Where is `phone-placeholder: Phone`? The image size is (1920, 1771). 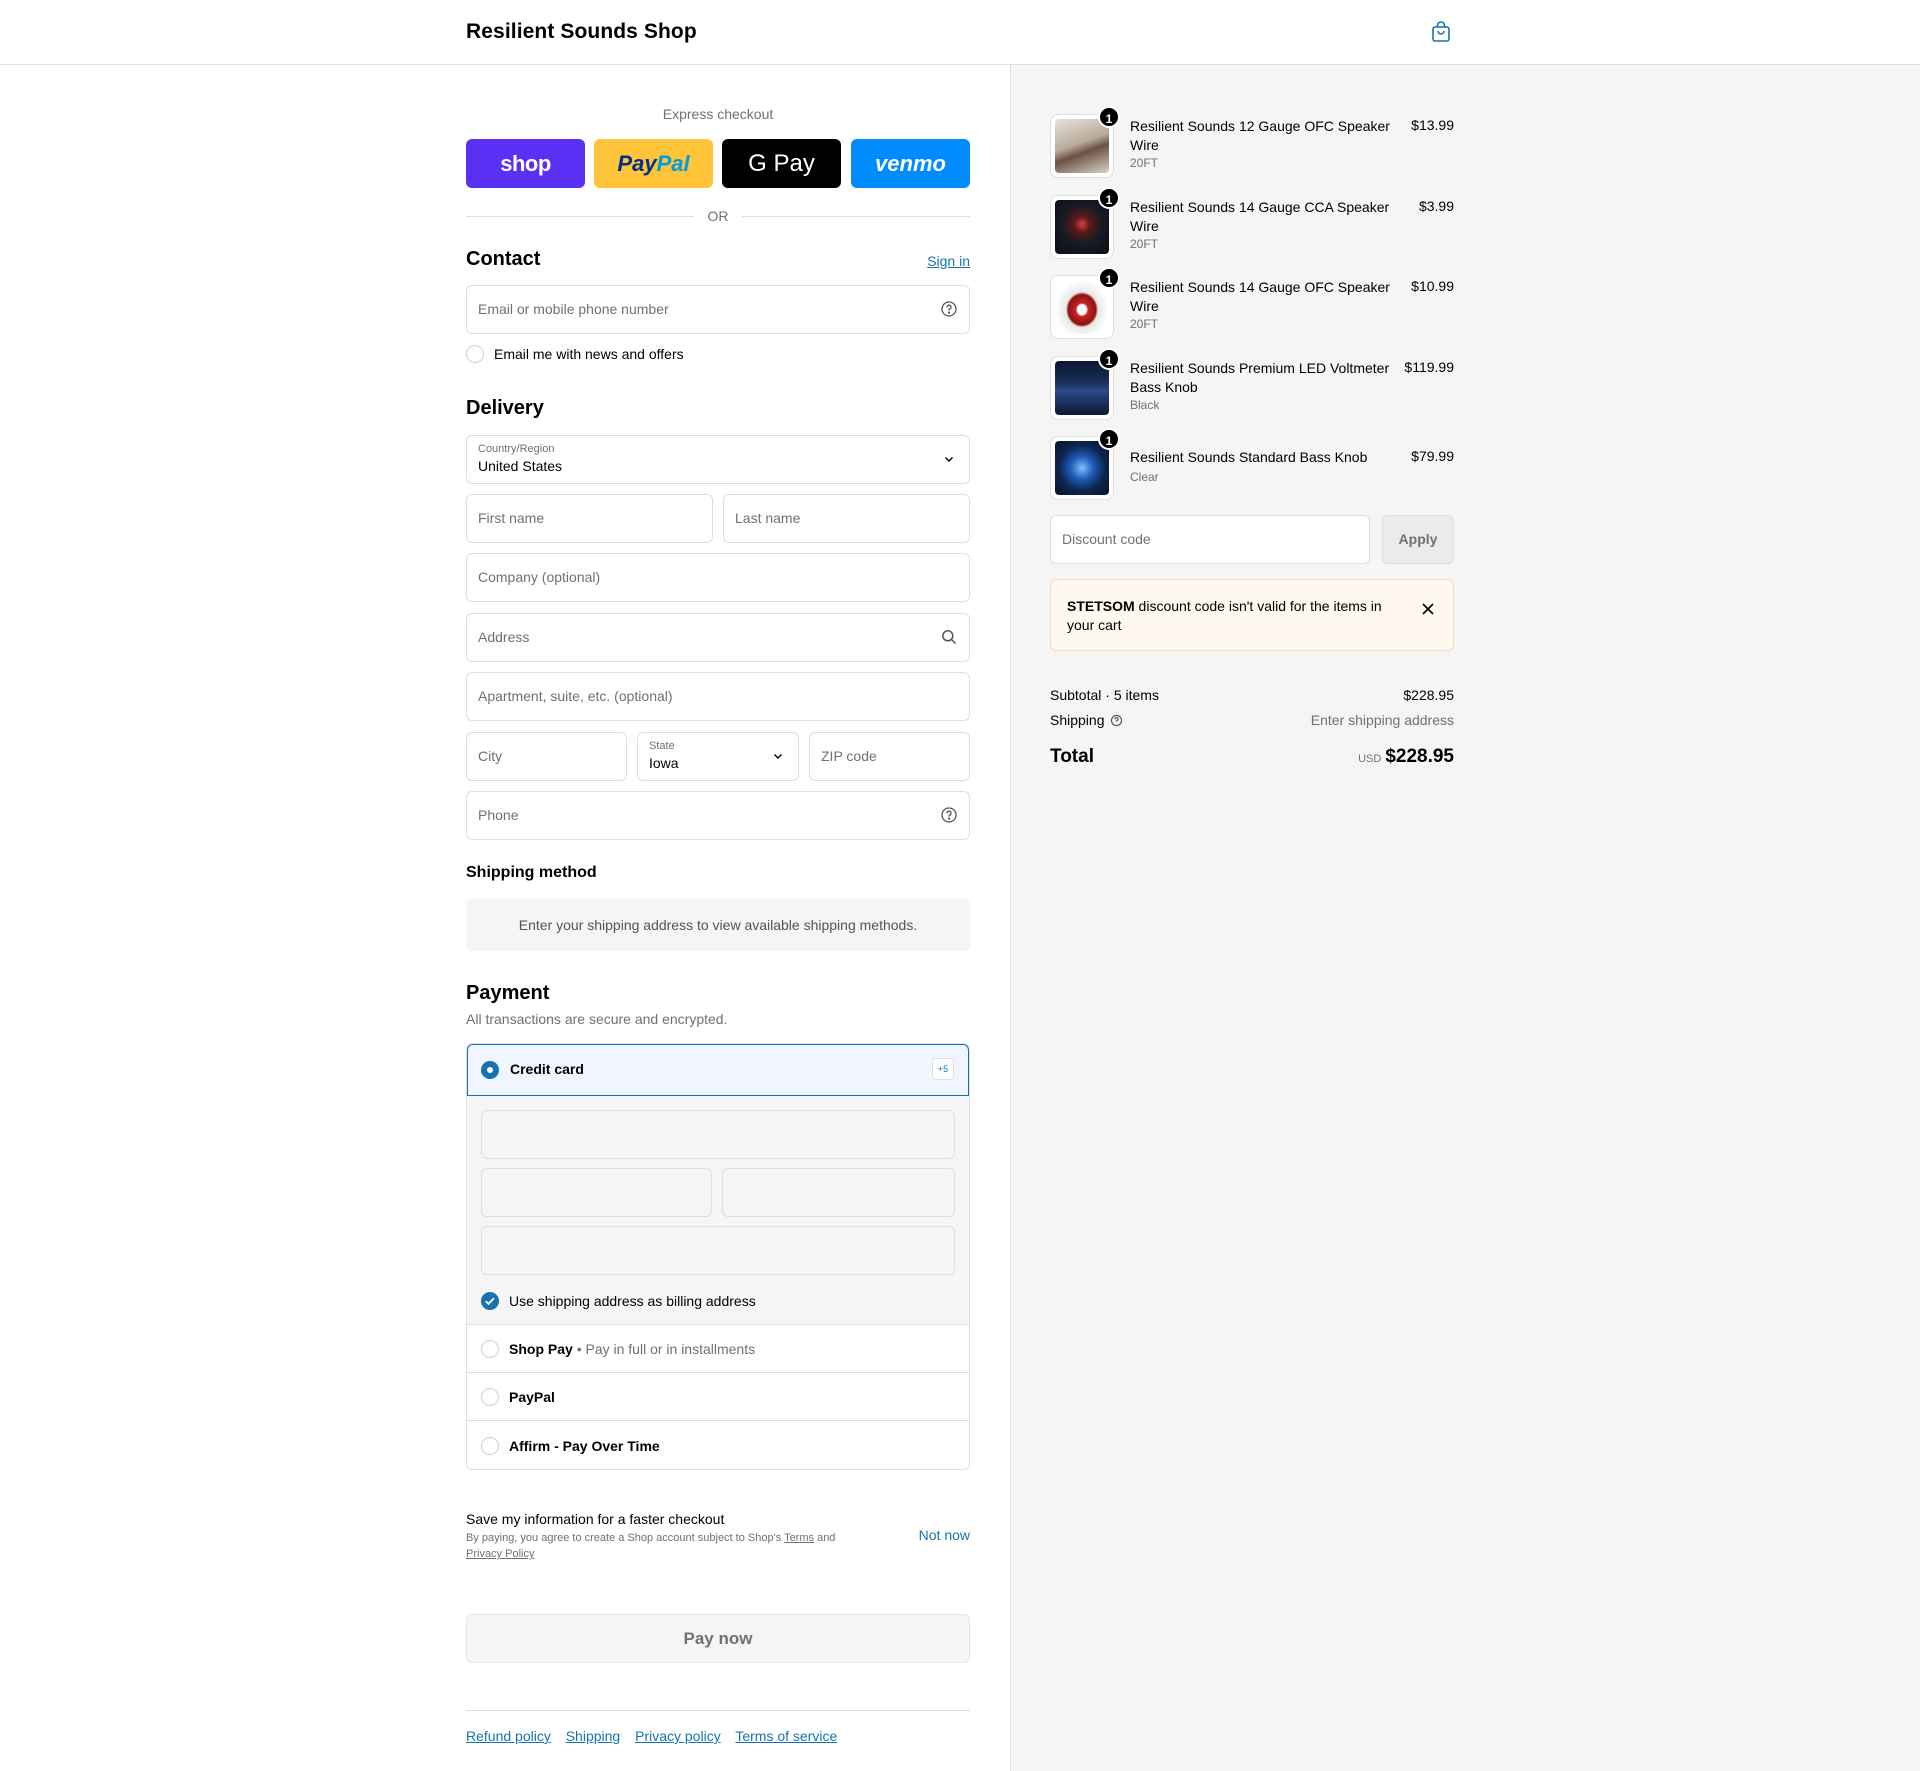 phone-placeholder: Phone is located at coordinates (498, 815).